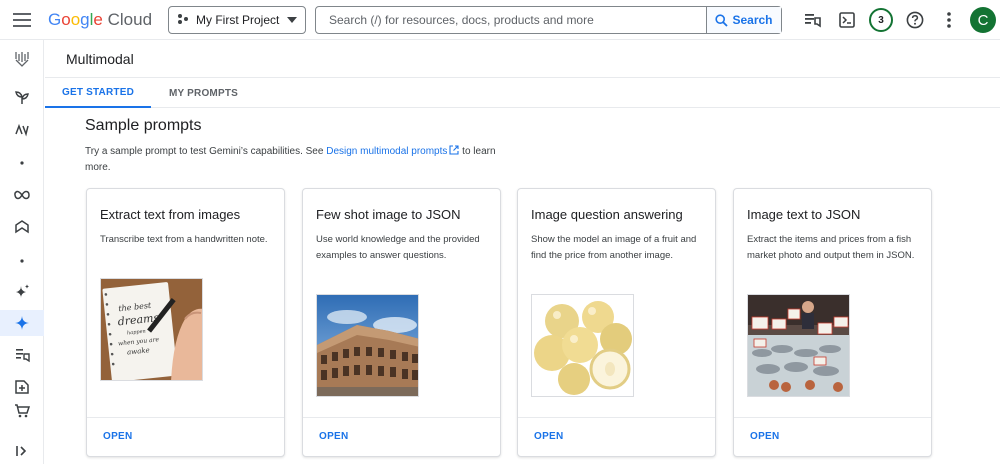 This screenshot has height=464, width=1000. I want to click on chevron-down-icon, so click(292, 20).